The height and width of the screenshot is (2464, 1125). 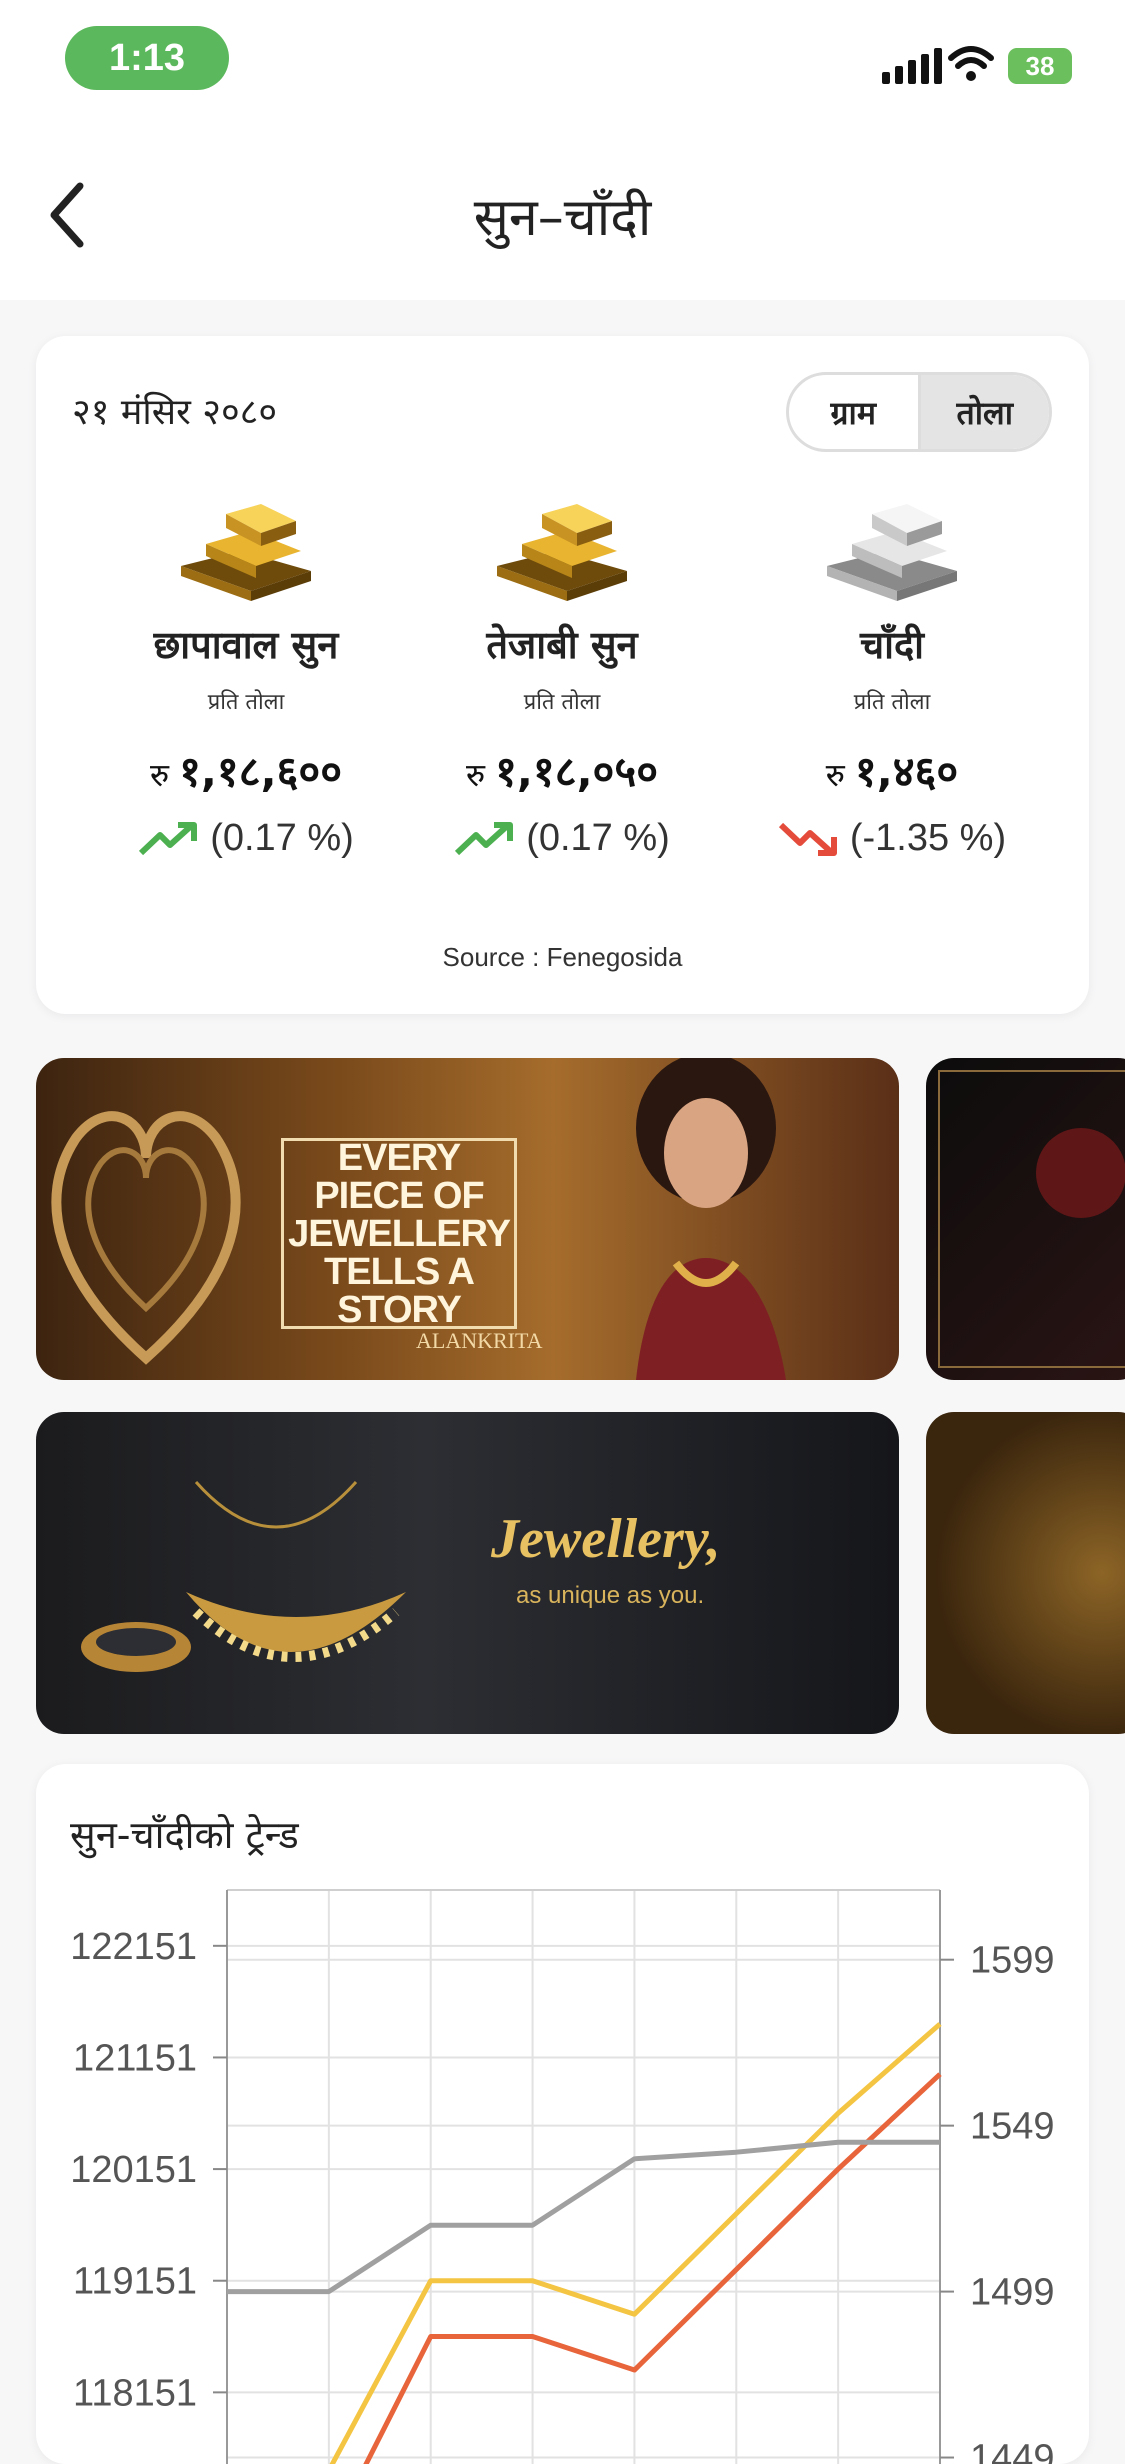 What do you see at coordinates (133, 2170) in the screenshot?
I see `left-tick-label: 120151` at bounding box center [133, 2170].